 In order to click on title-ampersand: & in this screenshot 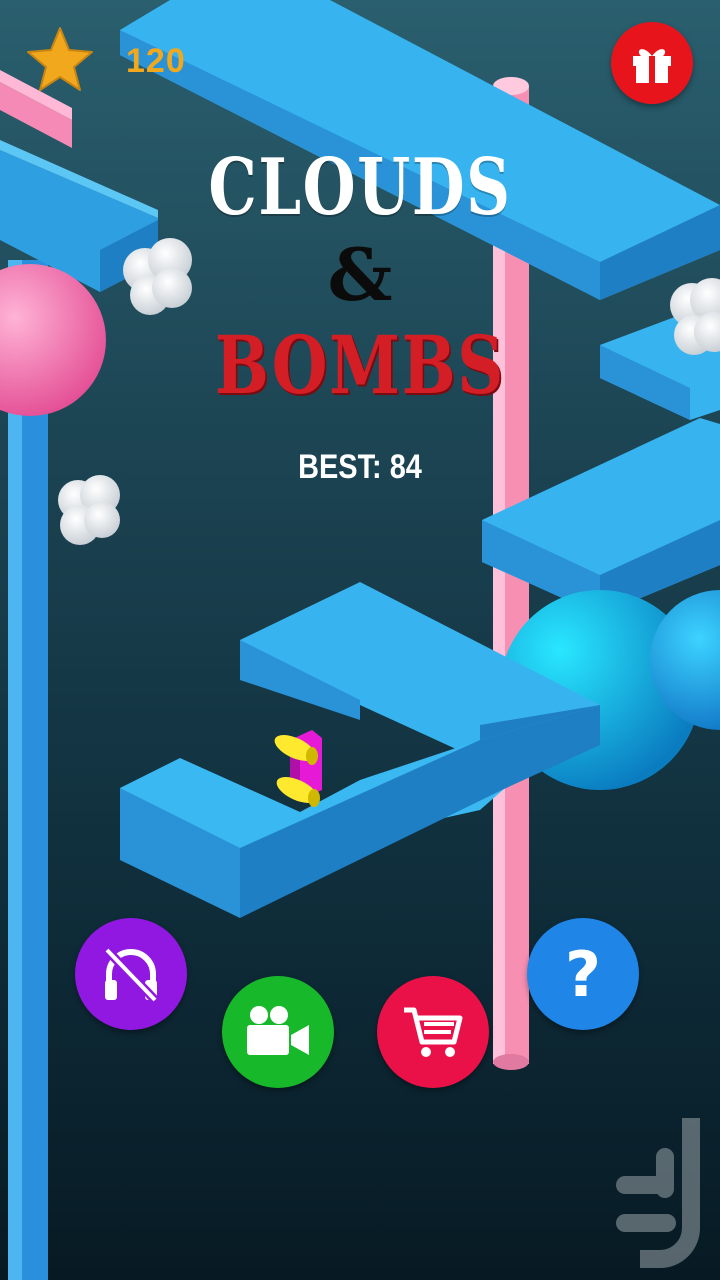, I will do `click(360, 274)`.